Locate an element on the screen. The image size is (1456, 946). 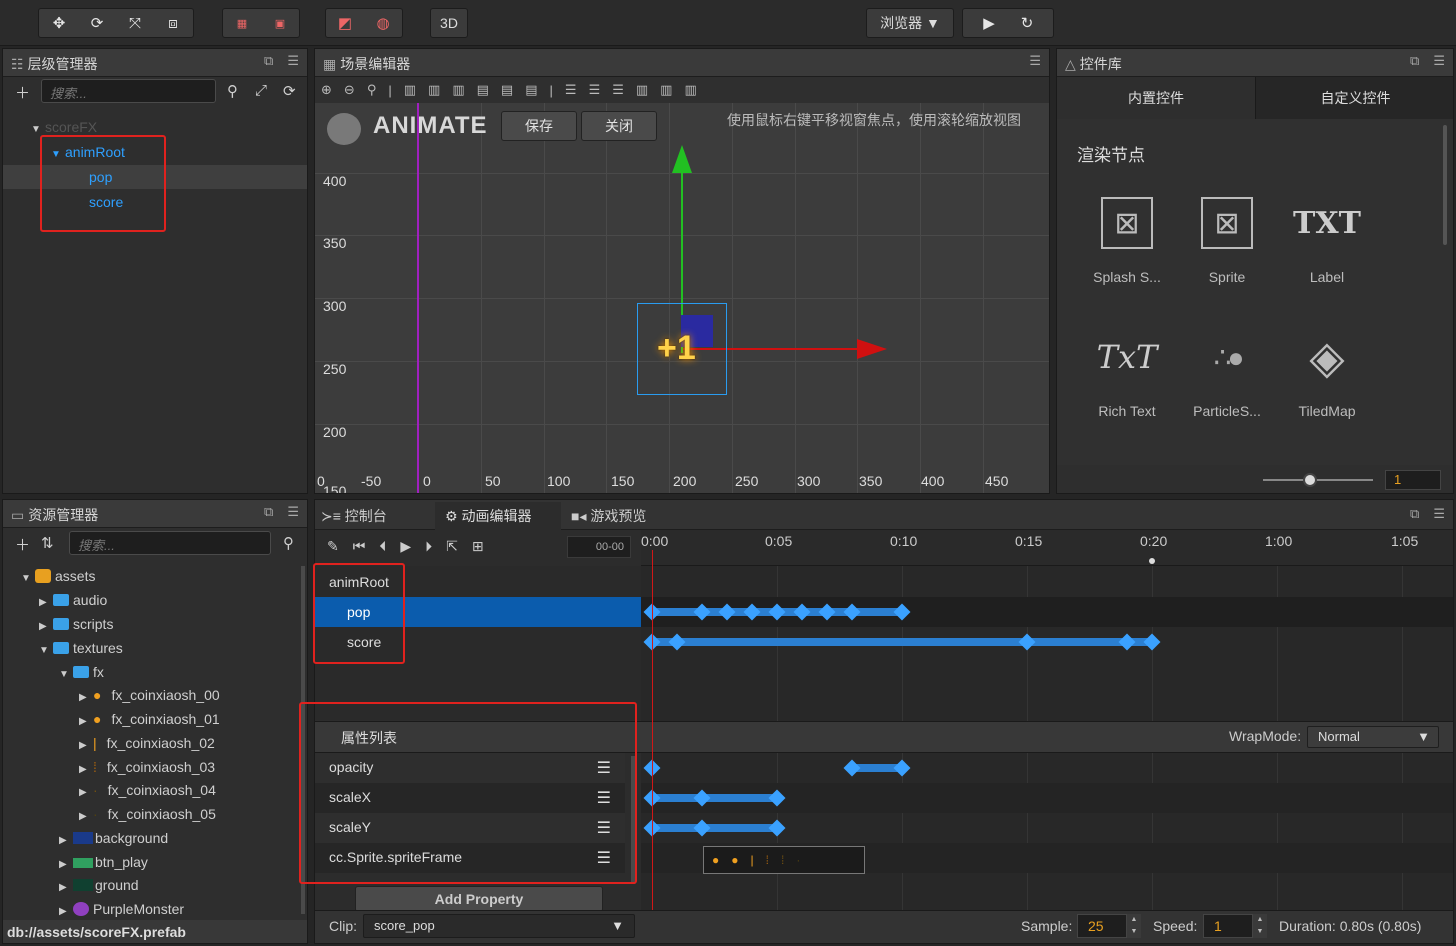
zoom-reset-icon: ⚲ is located at coordinates (372, 90).